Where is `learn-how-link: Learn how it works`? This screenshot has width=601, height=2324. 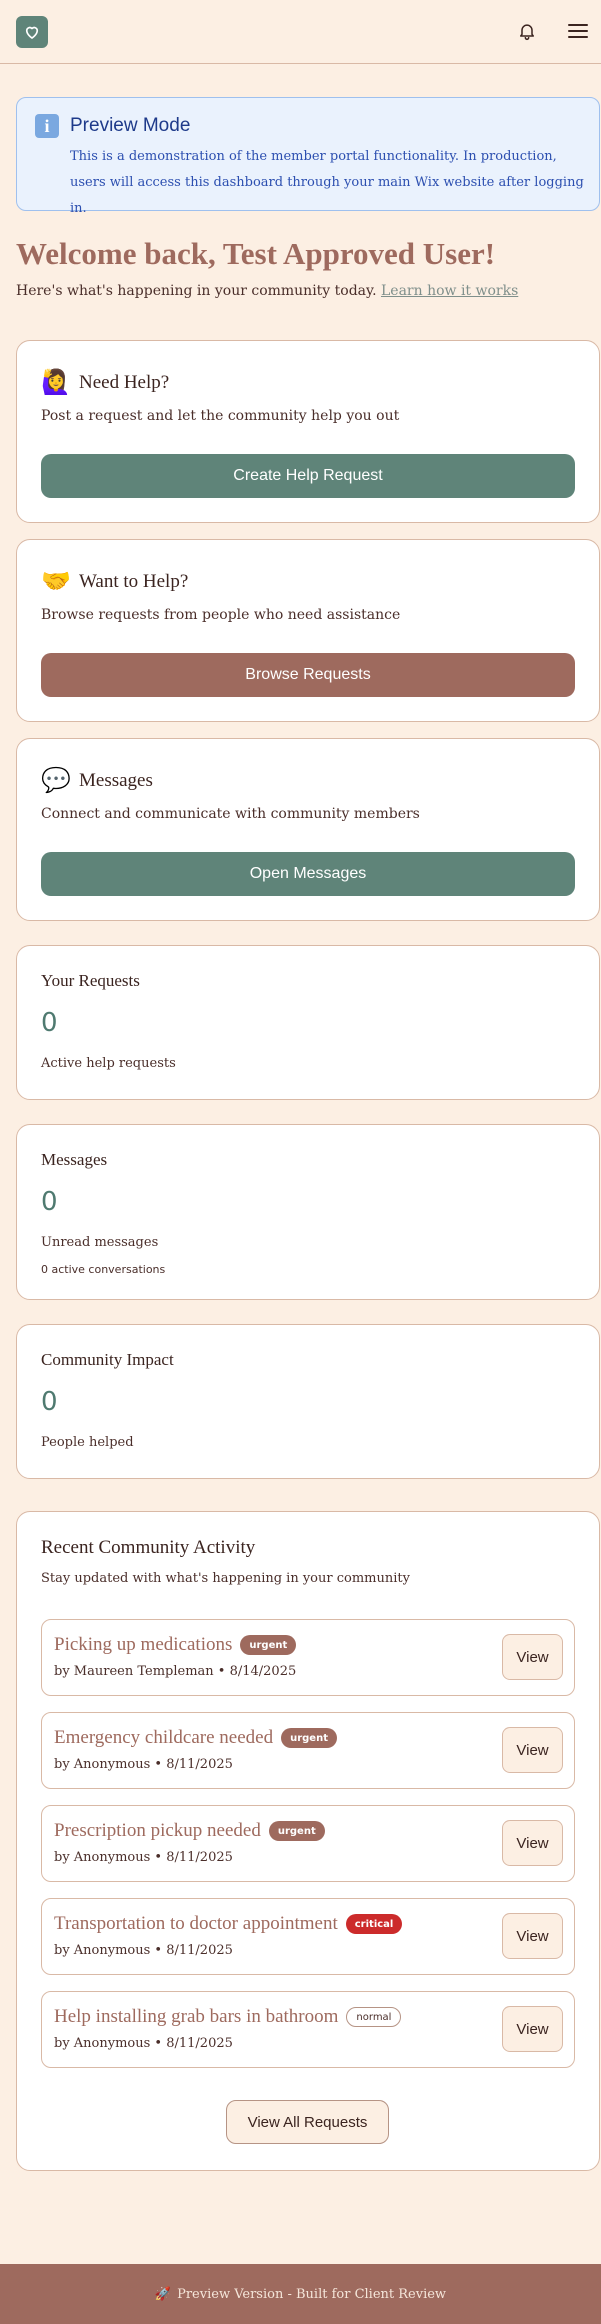 learn-how-link: Learn how it works is located at coordinates (449, 291).